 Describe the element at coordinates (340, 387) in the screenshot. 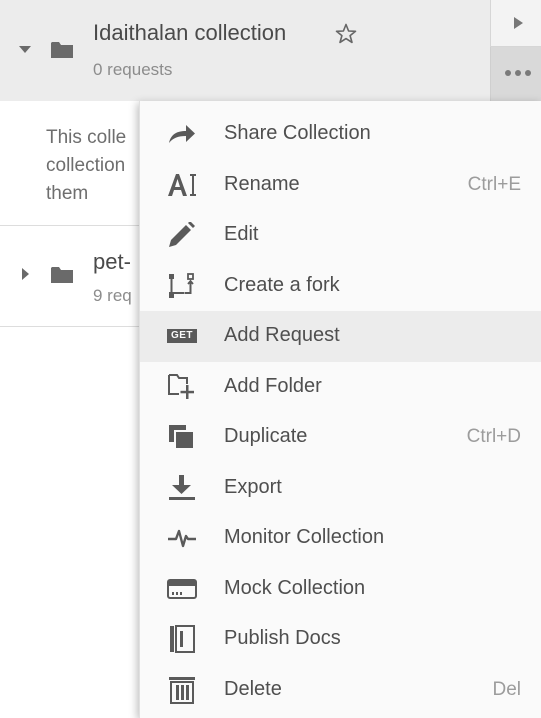

I see `menu-item-add-folder: Add Folder` at that location.